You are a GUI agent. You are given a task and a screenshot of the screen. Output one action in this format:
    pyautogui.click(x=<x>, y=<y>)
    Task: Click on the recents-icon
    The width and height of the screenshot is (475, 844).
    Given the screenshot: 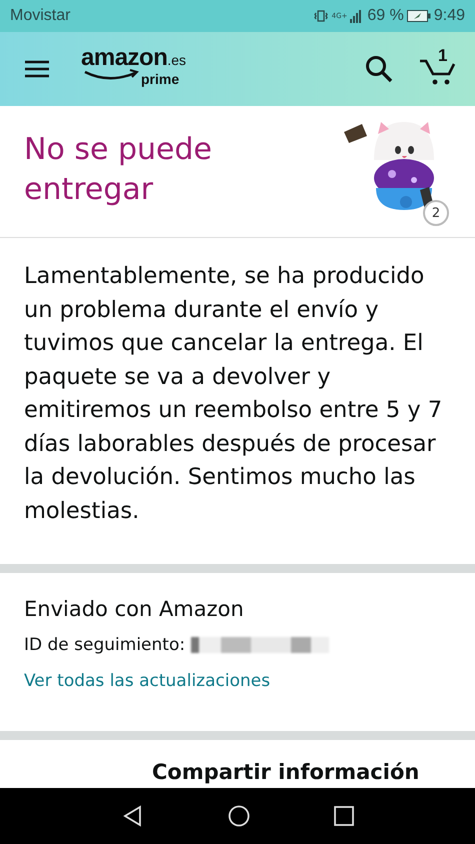 What is the action you would take?
    pyautogui.click(x=344, y=816)
    